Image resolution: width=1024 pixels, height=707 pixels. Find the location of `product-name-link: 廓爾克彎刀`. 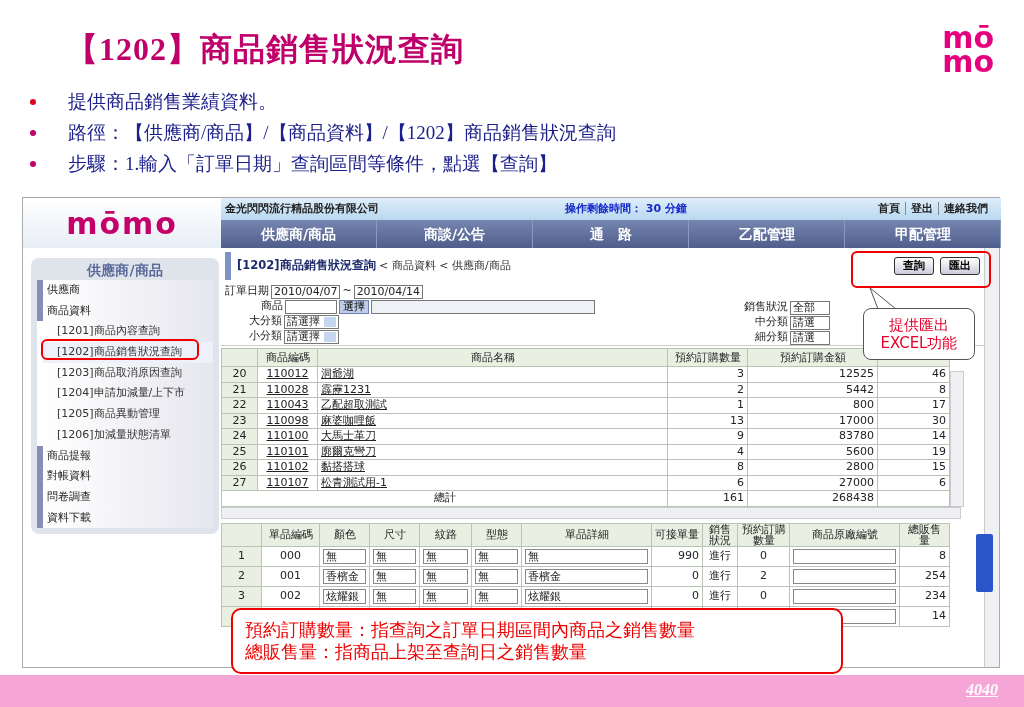

product-name-link: 廓爾克彎刀 is located at coordinates (348, 451).